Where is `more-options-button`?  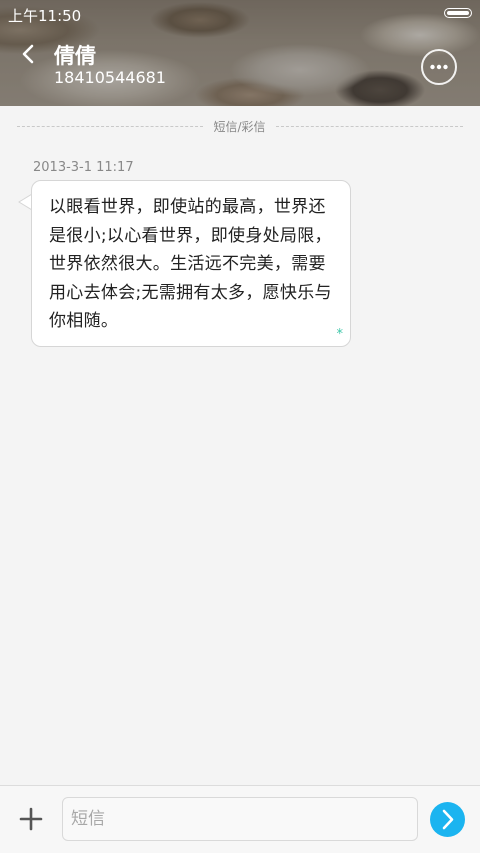 more-options-button is located at coordinates (439, 67).